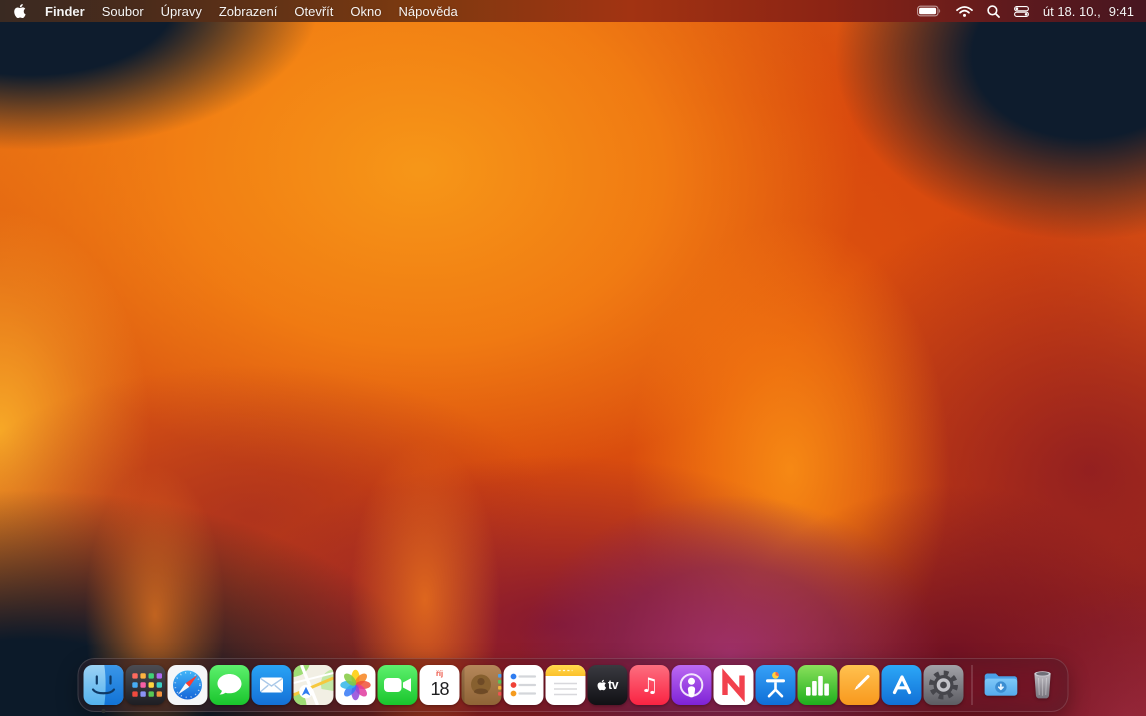  Describe the element at coordinates (1121, 11) in the screenshot. I see `clock-time: 9:41` at that location.